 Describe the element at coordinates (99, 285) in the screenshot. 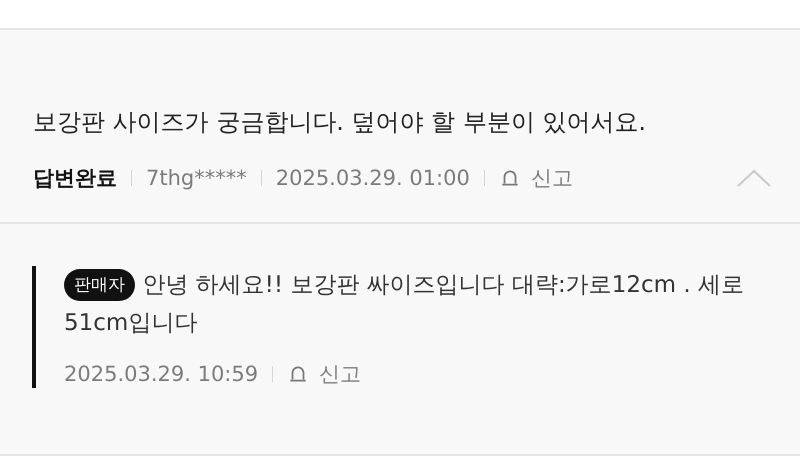

I see `seller-badge: 판매자` at that location.